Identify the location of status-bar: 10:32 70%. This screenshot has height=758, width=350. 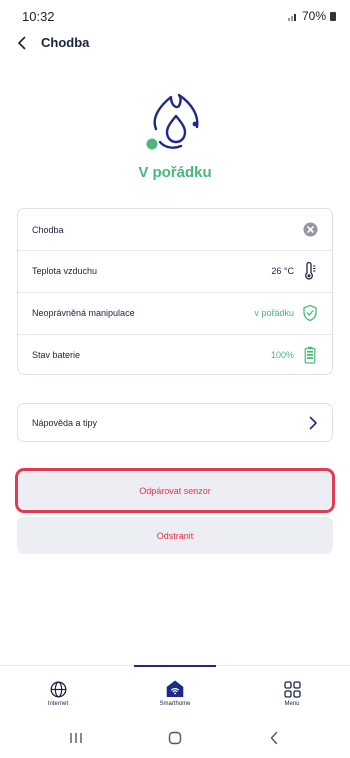
(175, 15).